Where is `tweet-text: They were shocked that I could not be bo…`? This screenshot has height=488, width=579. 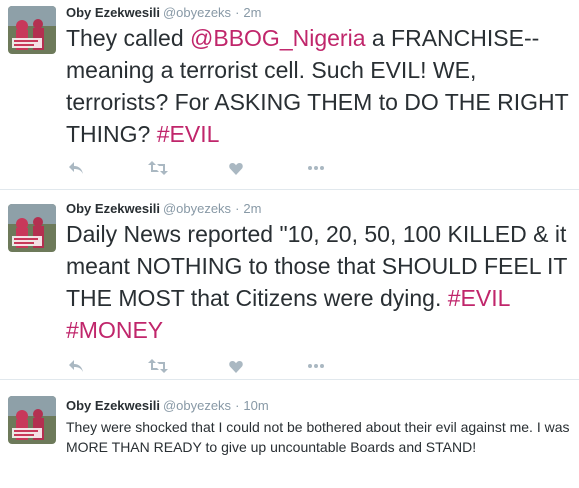
tweet-text: They were shocked that I could not be bo… is located at coordinates (320, 437).